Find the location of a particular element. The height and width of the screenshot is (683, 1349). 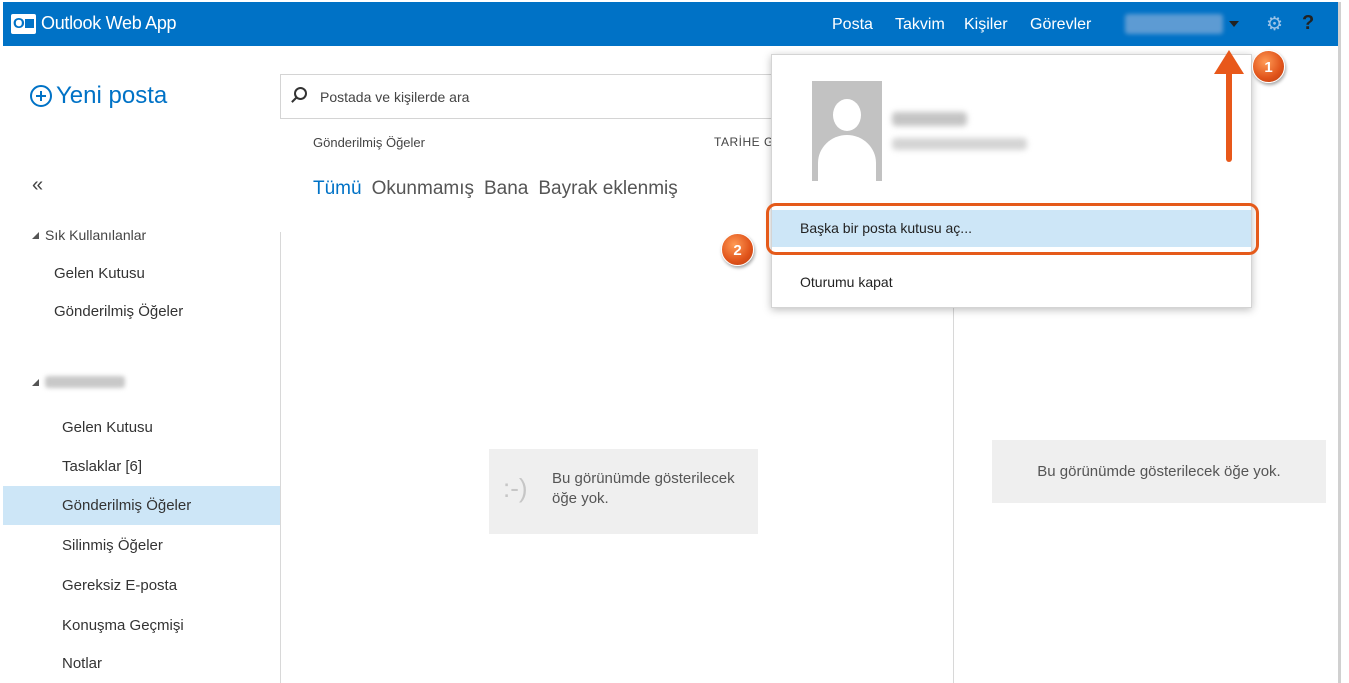

account-name-blurred is located at coordinates (929, 119).